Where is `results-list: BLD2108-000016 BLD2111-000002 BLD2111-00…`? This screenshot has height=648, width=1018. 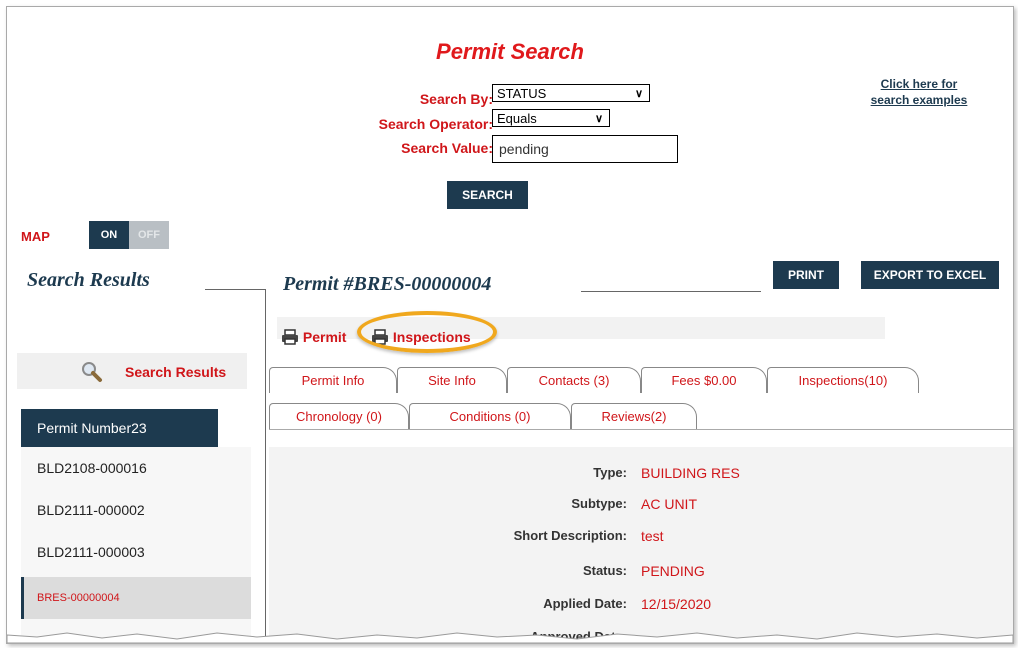 results-list: BLD2108-000016 BLD2111-000002 BLD2111-00… is located at coordinates (136, 545).